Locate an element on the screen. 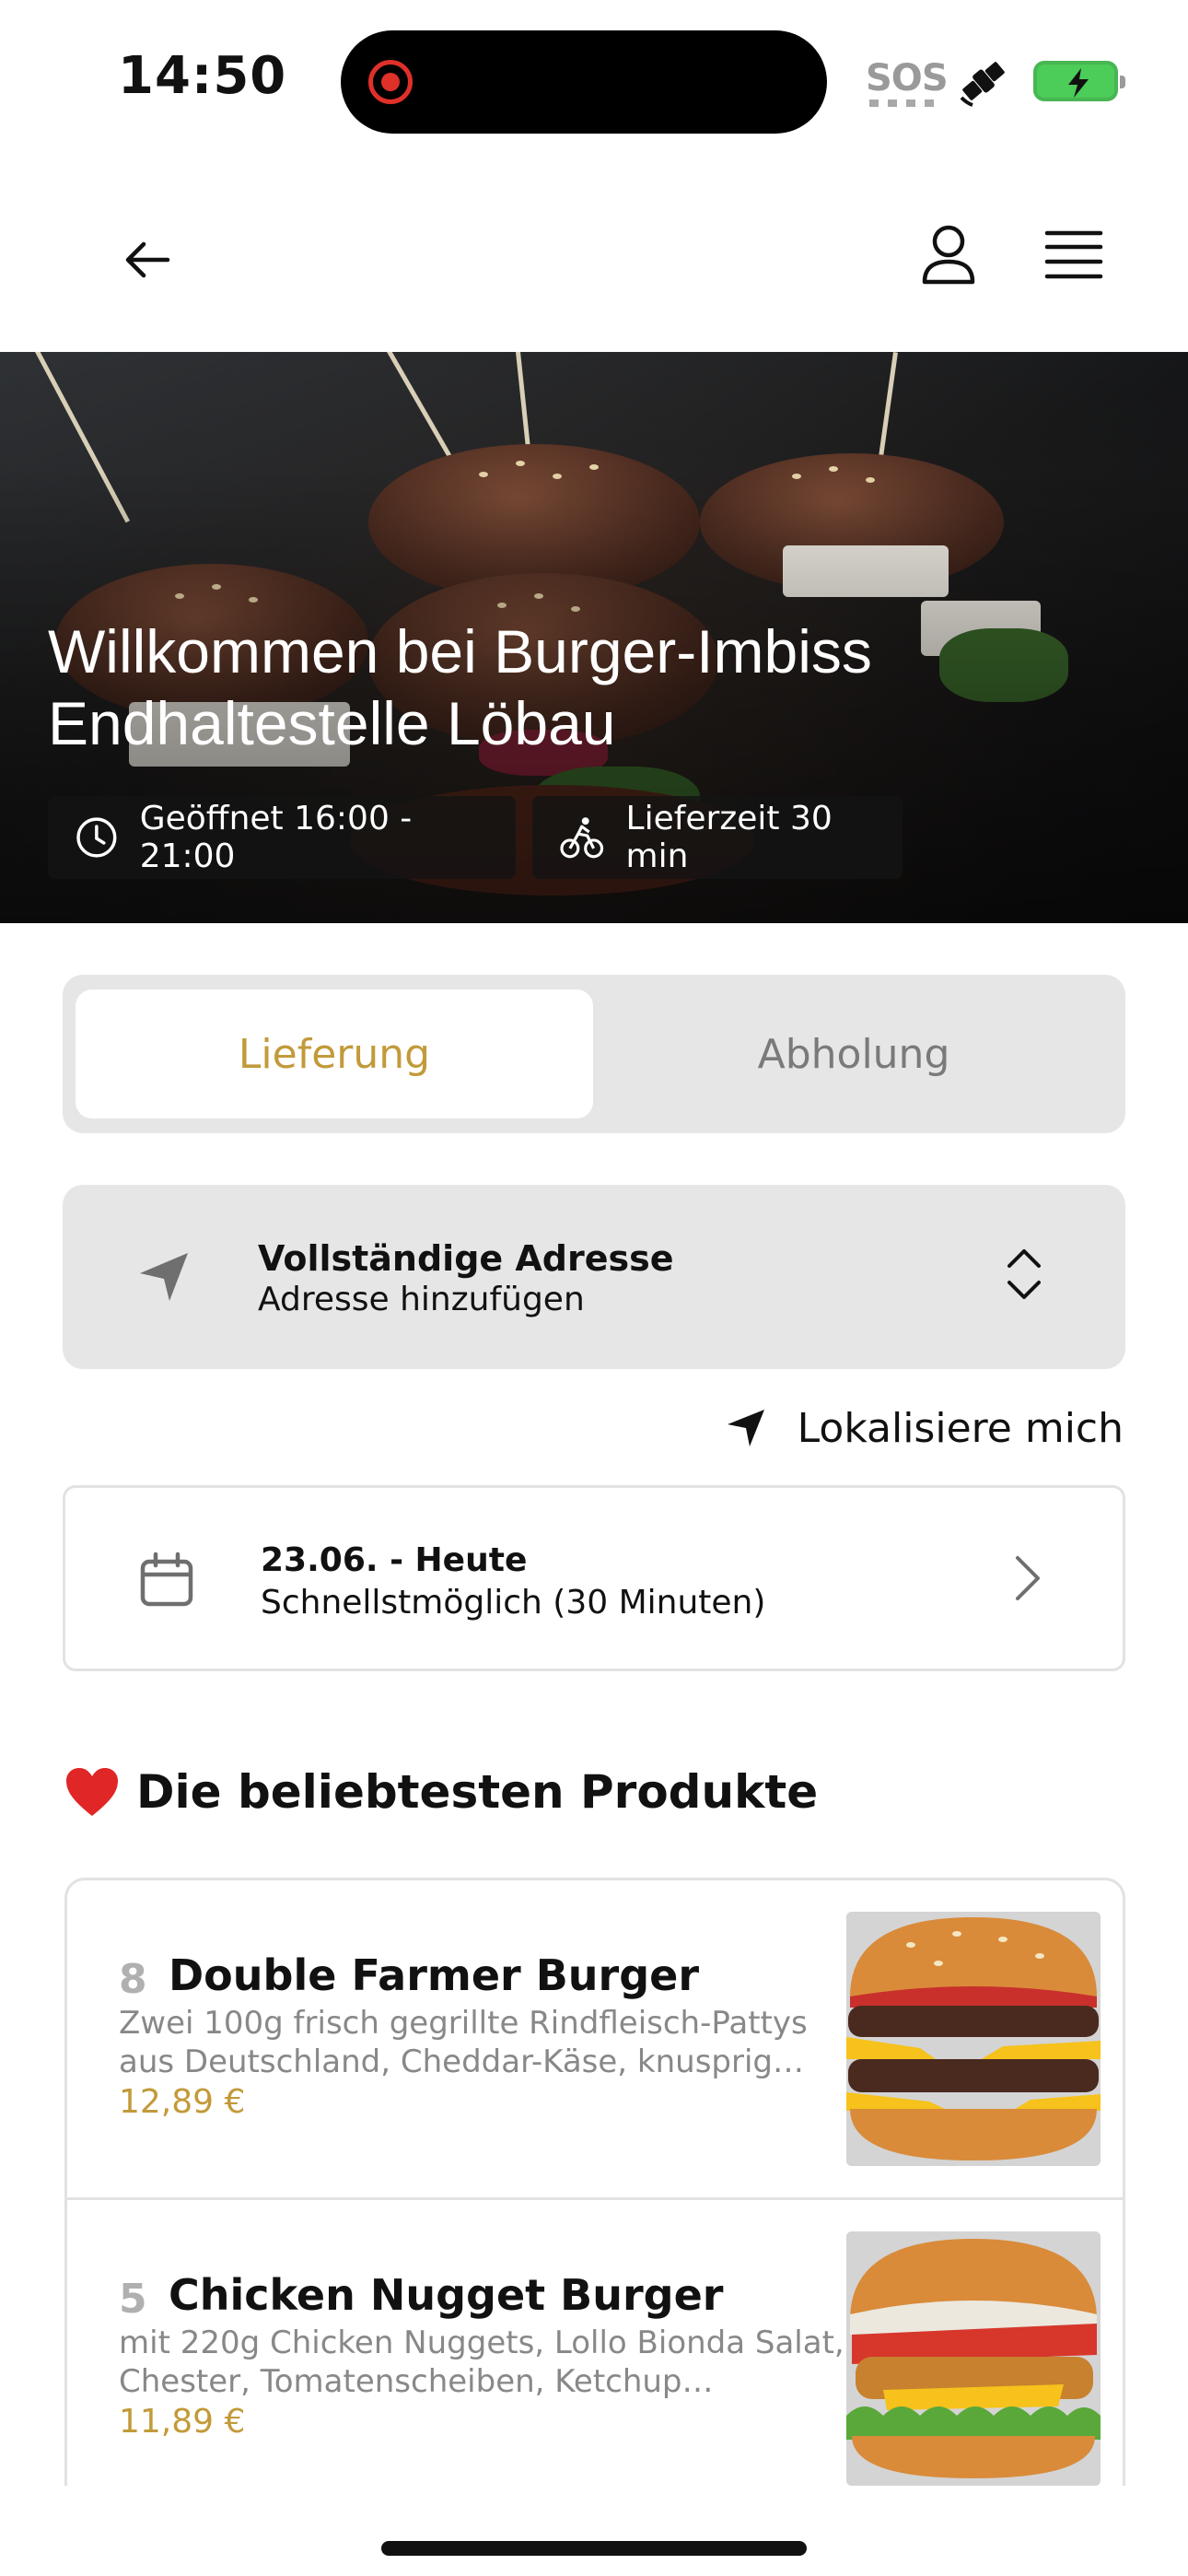 The width and height of the screenshot is (1188, 2576). recording-indicator-icon is located at coordinates (390, 82).